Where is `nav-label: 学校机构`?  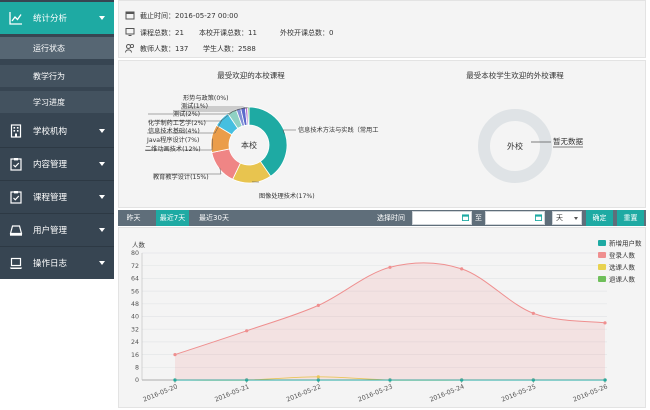
nav-label: 学校机构 is located at coordinates (50, 132).